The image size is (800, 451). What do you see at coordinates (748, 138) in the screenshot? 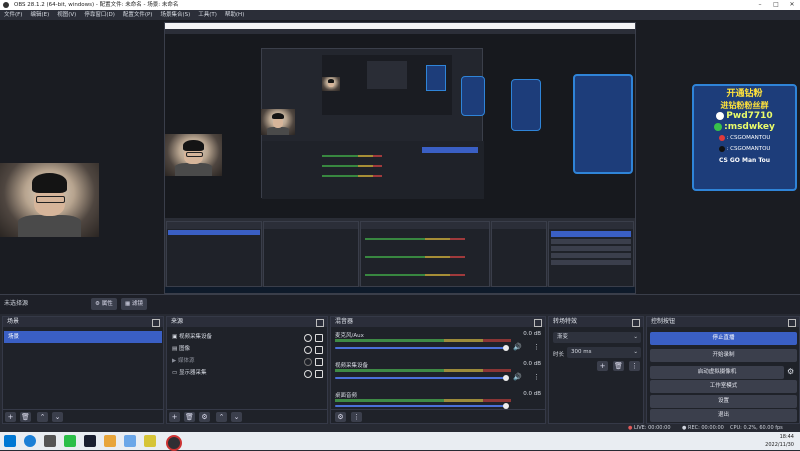
I see `banner-weibo: : CSGOMANTOU` at bounding box center [748, 138].